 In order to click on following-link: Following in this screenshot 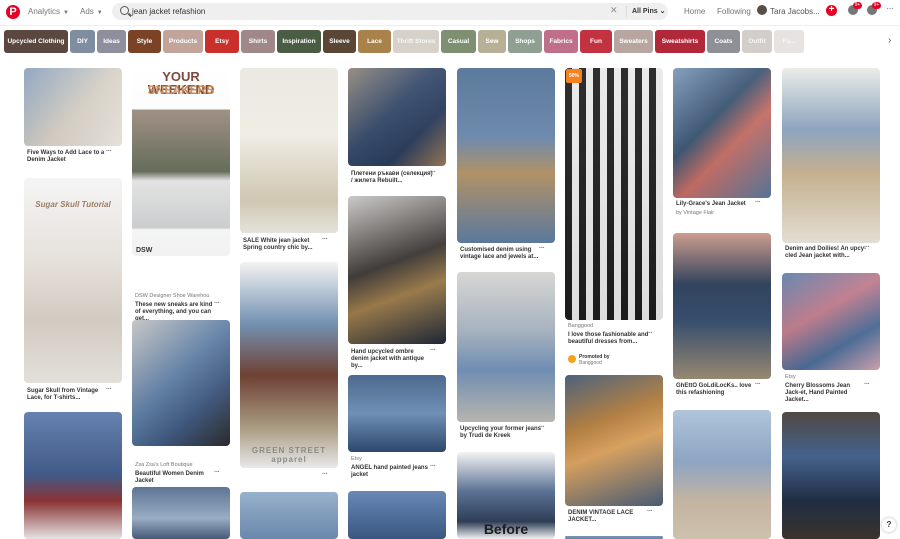, I will do `click(734, 11)`.